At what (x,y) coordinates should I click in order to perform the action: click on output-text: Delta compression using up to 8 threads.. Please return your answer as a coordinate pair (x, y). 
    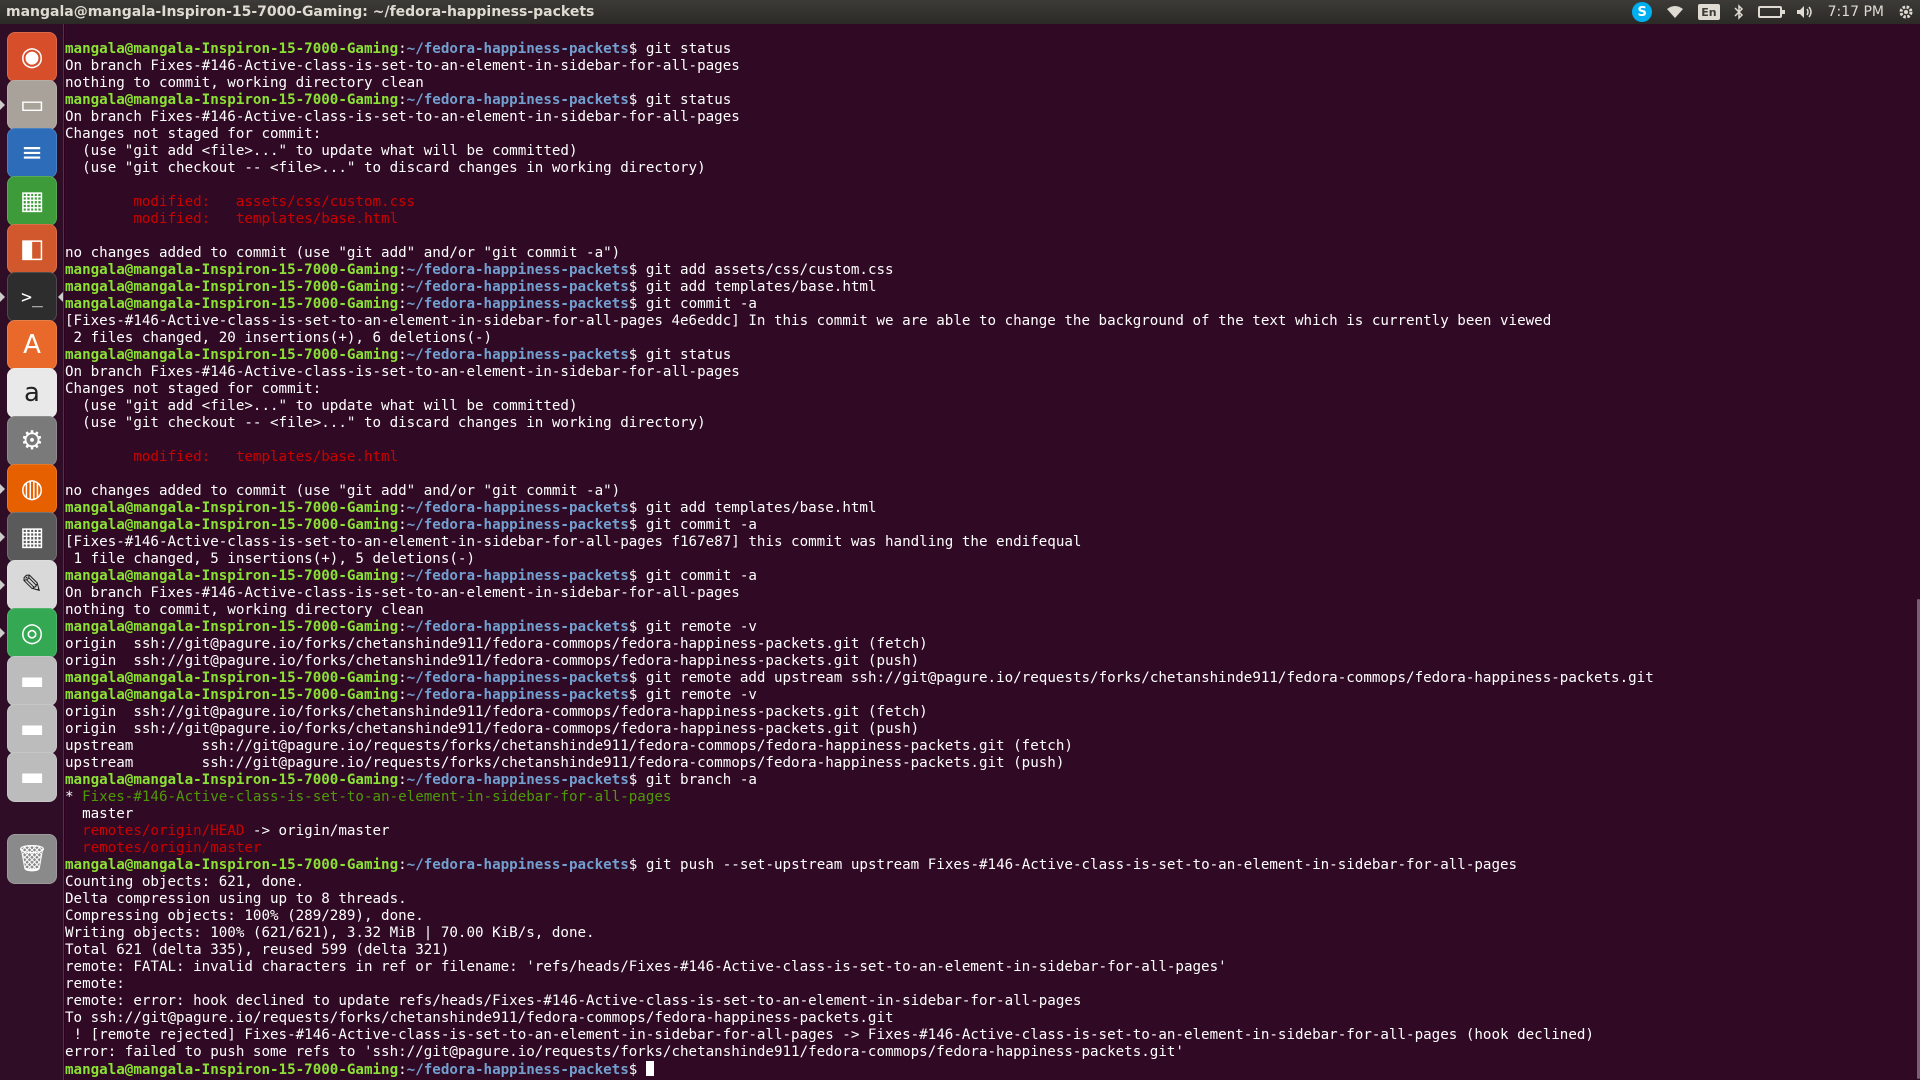
    Looking at the image, I should click on (236, 899).